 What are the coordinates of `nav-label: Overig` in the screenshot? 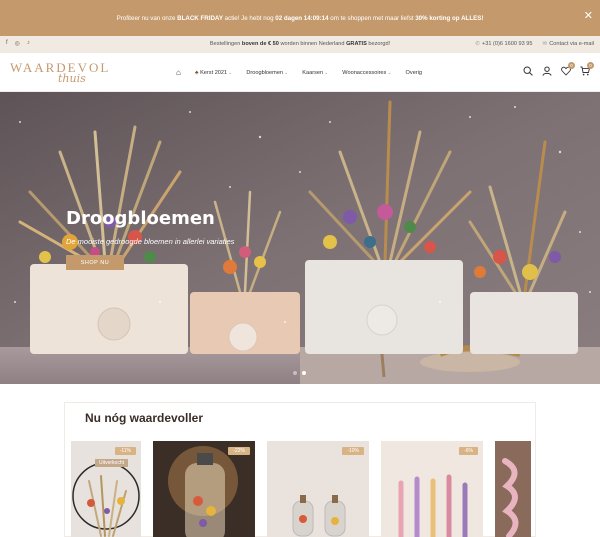 It's located at (414, 72).